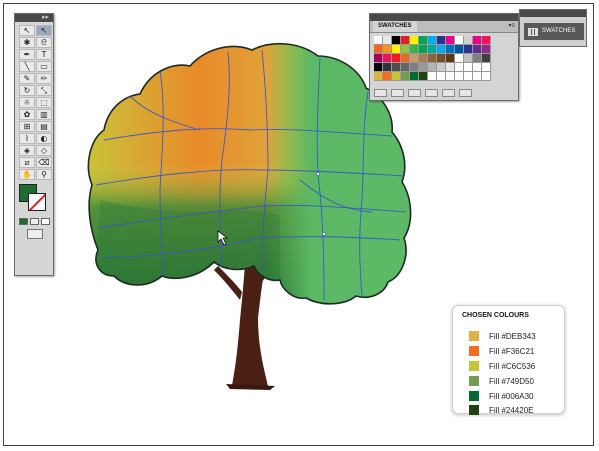 This screenshot has height=451, width=599. Describe the element at coordinates (44, 54) in the screenshot. I see `type-tool-icon: T` at that location.